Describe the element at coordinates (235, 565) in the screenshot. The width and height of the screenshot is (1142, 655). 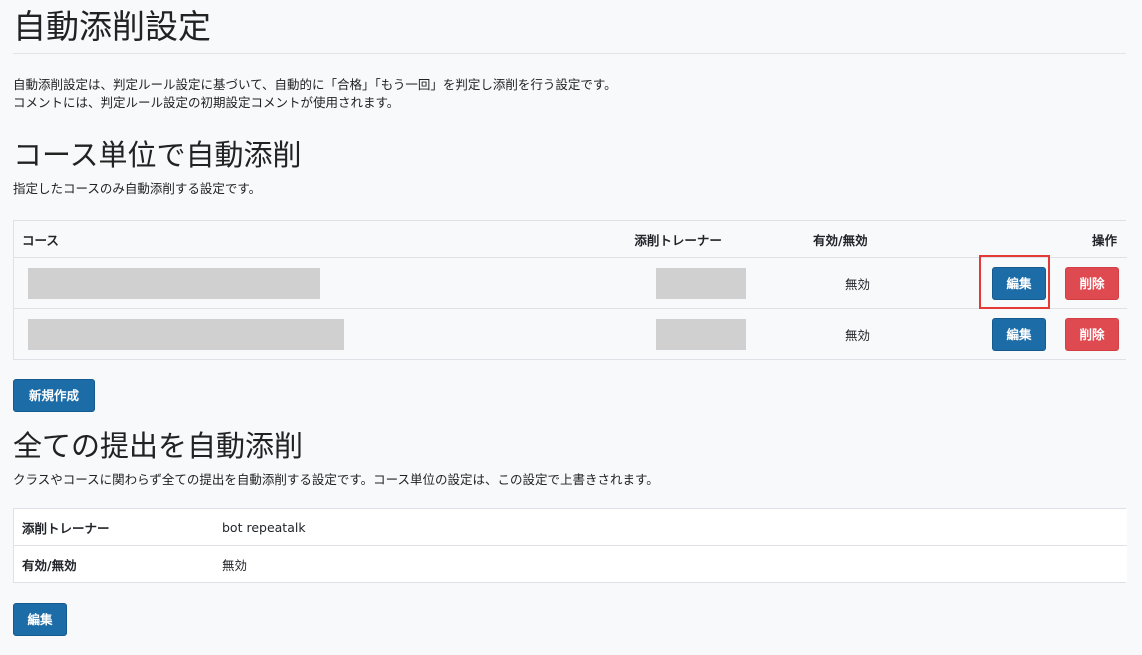
I see `status-value: 無効` at that location.